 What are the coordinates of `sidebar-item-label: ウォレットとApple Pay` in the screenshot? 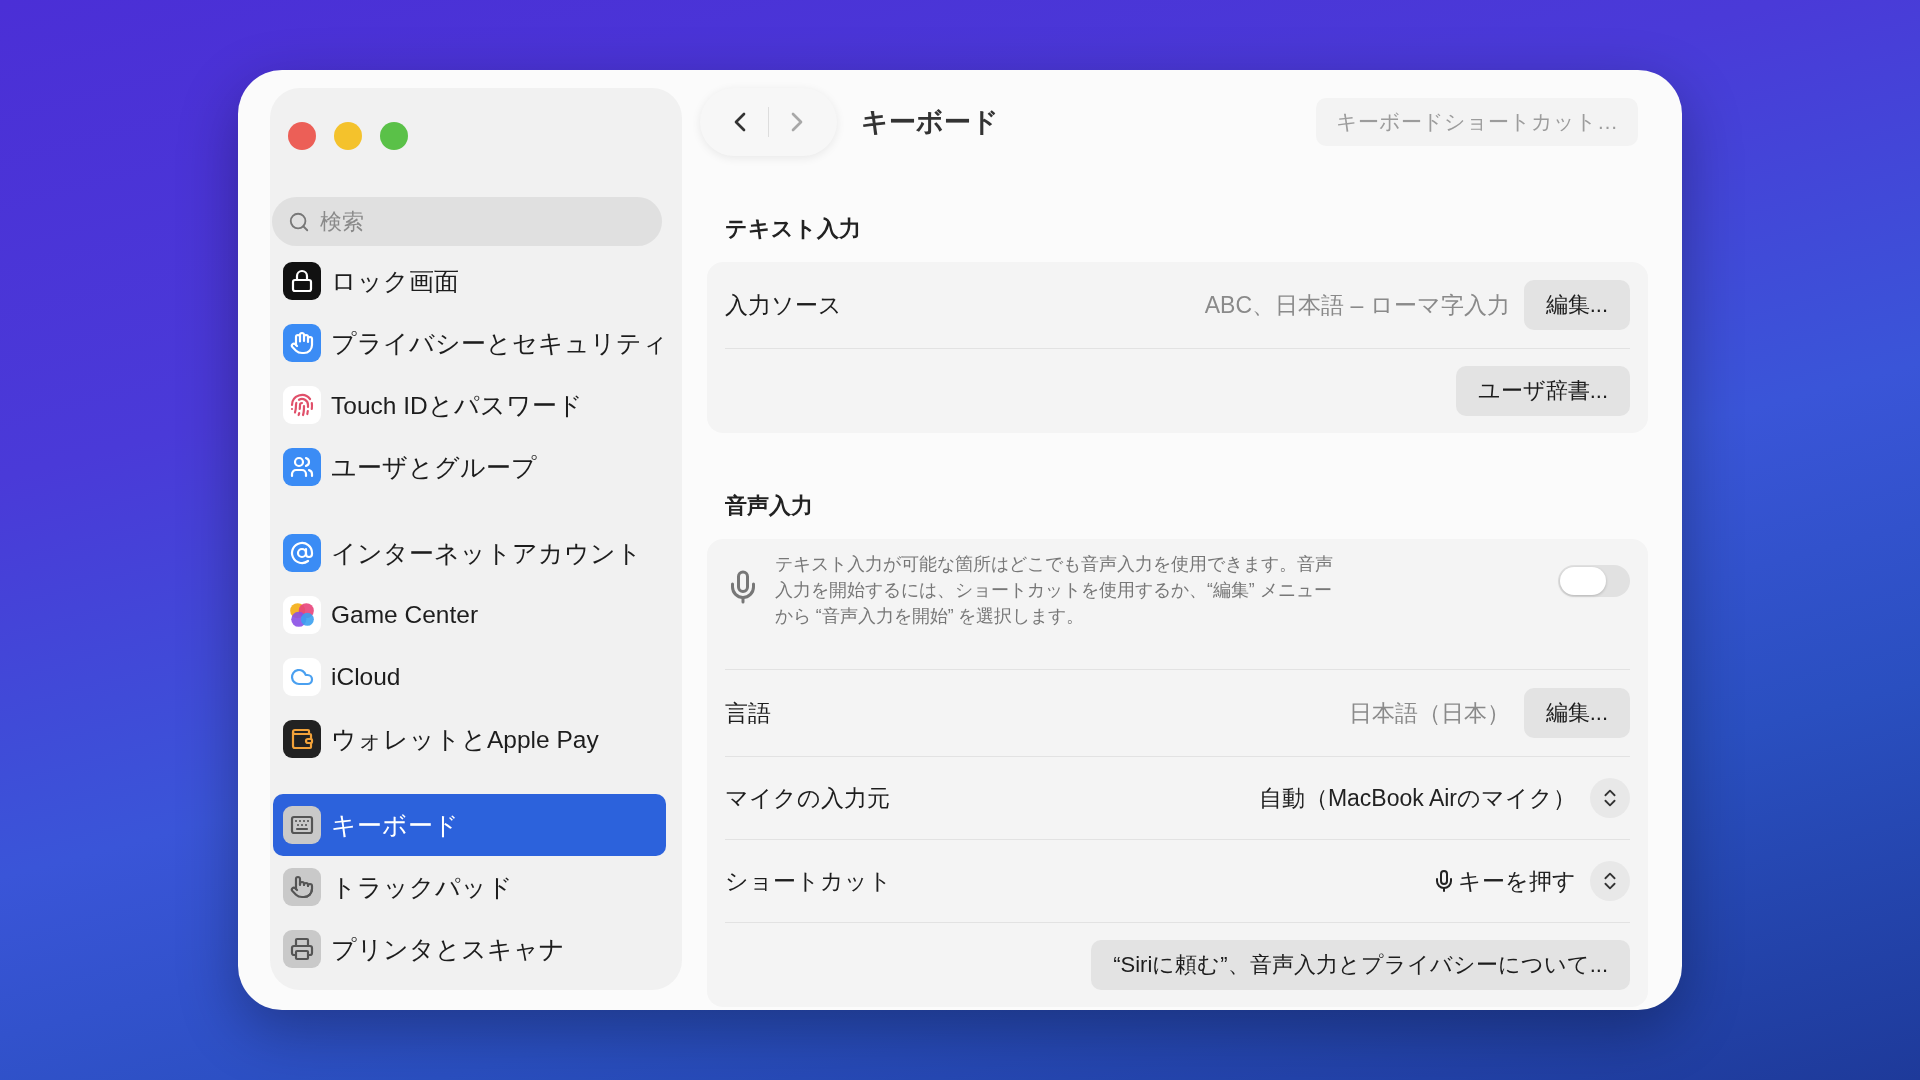 It's located at (465, 739).